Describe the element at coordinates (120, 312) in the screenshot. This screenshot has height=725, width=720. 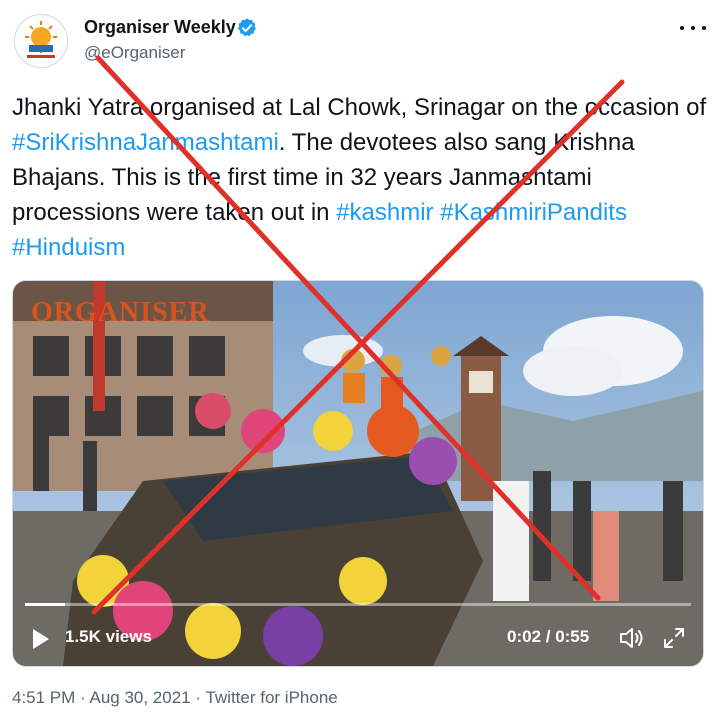
I see `video-watermark: ORGANISER` at that location.